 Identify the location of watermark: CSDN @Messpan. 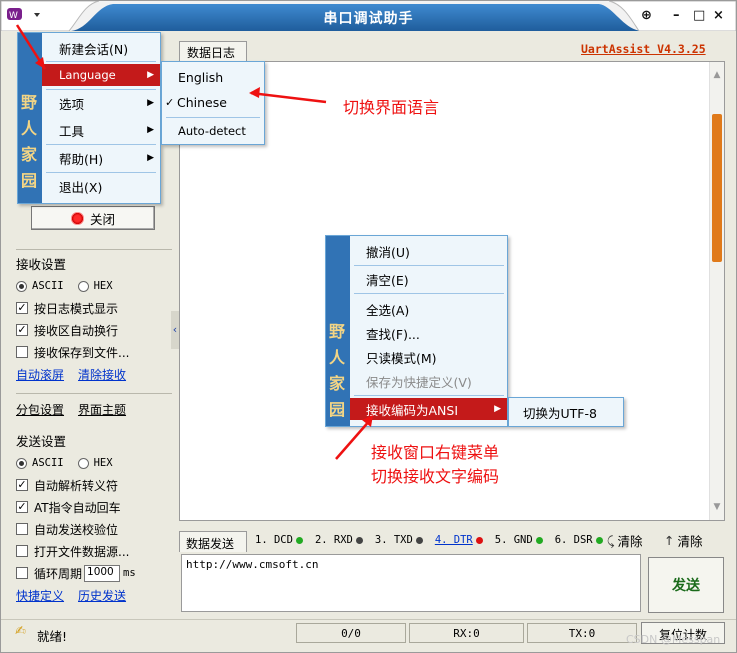
(673, 639).